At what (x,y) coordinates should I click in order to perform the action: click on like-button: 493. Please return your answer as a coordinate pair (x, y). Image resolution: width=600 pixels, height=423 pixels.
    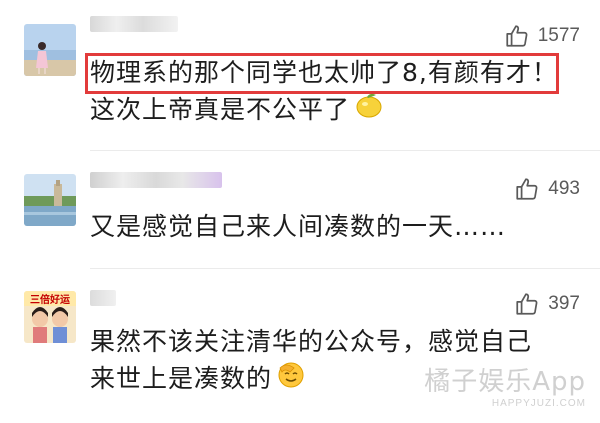
    Looking at the image, I should click on (547, 189).